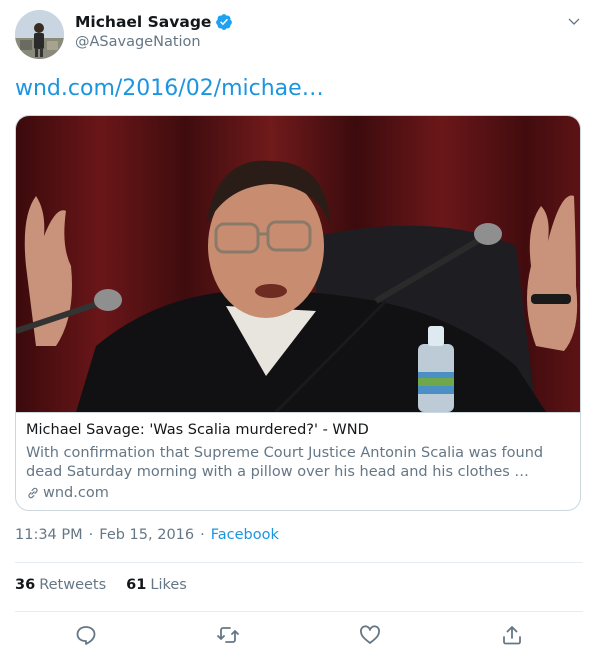 This screenshot has width=598, height=661. I want to click on likes-label: Likes, so click(168, 585).